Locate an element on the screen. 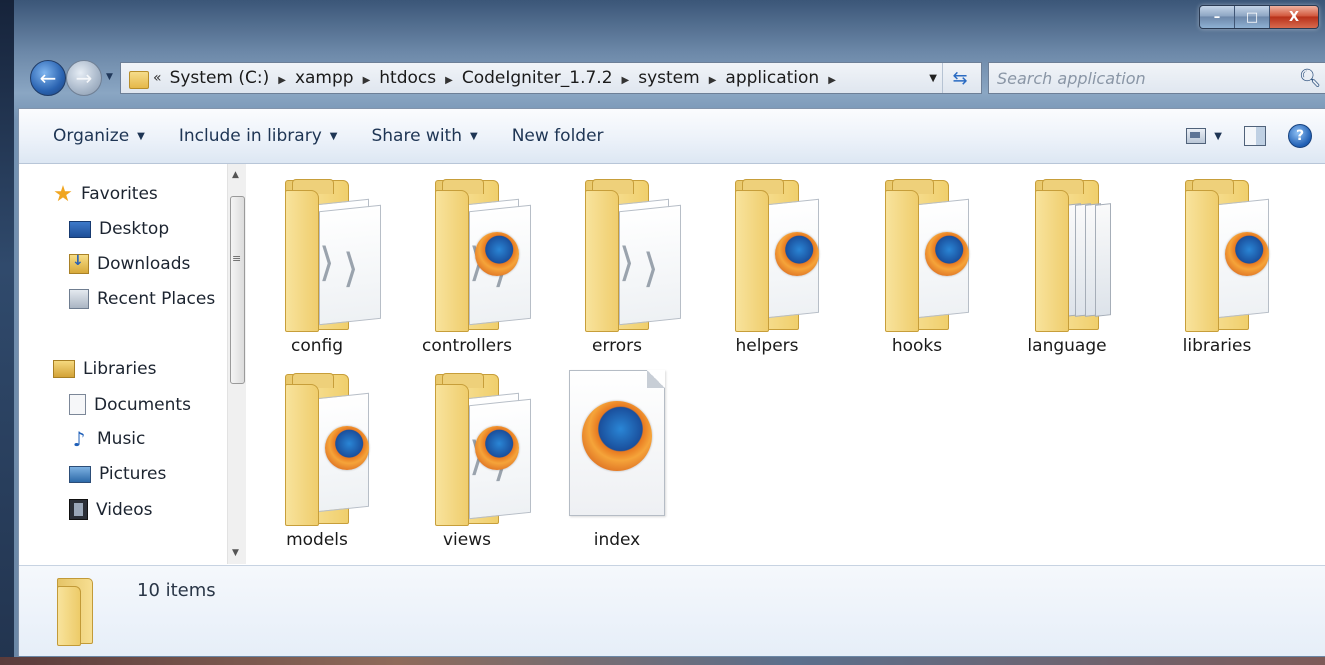 This screenshot has height=665, width=1325. libraries-icon is located at coordinates (64, 369).